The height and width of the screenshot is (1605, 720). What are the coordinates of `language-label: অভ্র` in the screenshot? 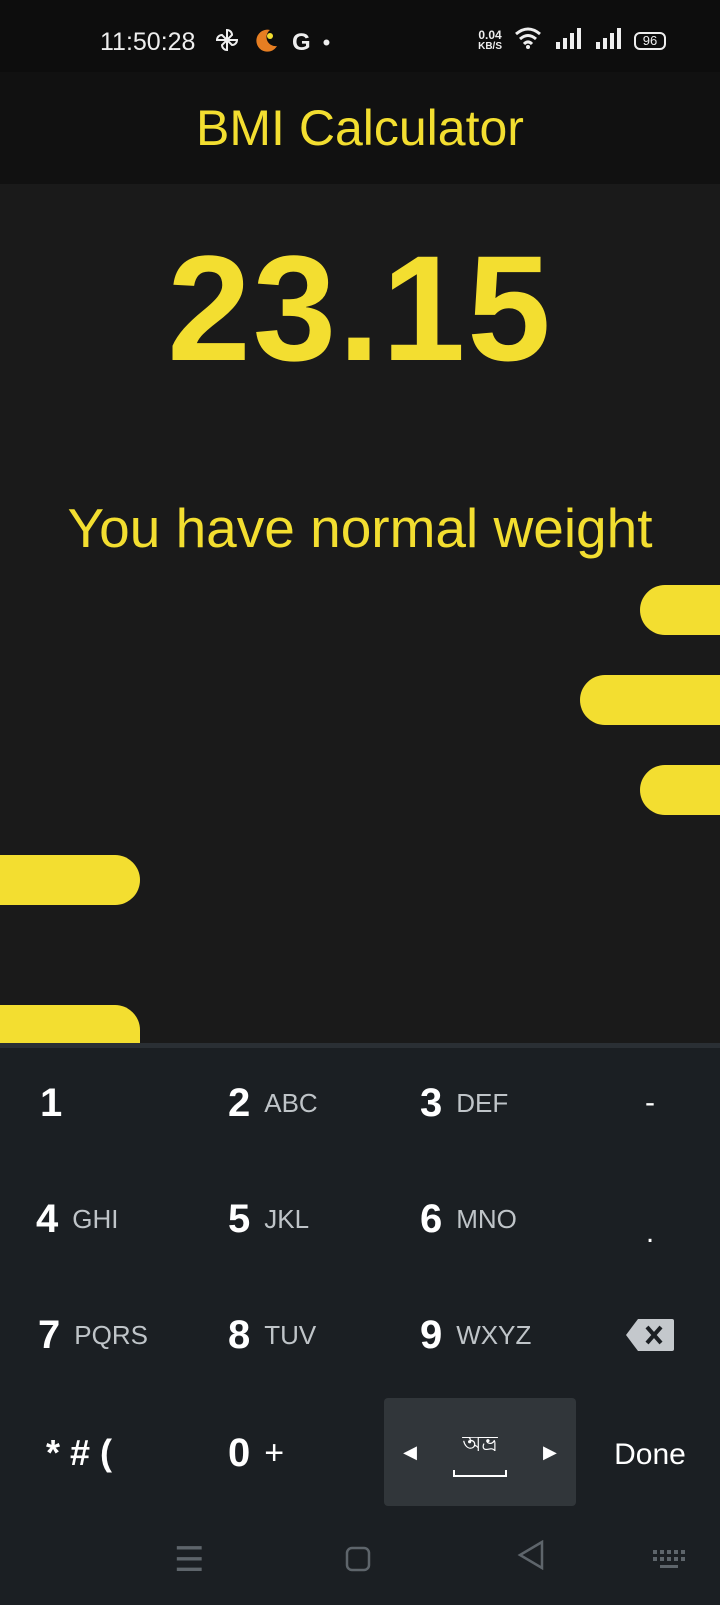 It's located at (480, 1443).